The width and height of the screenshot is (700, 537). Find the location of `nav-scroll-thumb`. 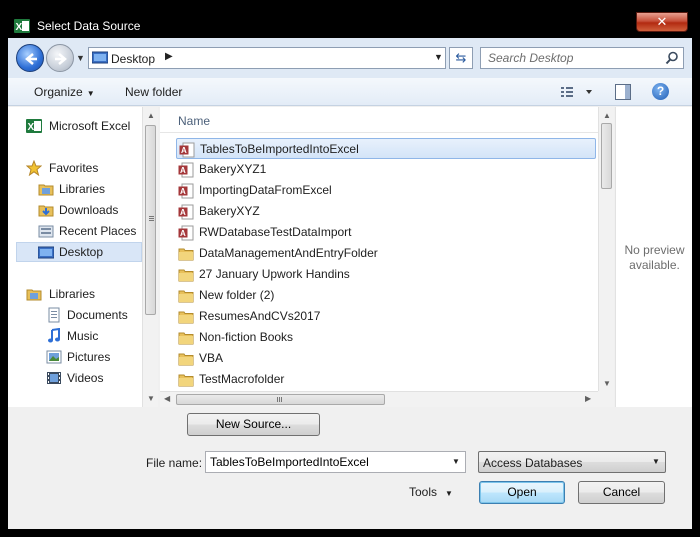

nav-scroll-thumb is located at coordinates (150, 220).